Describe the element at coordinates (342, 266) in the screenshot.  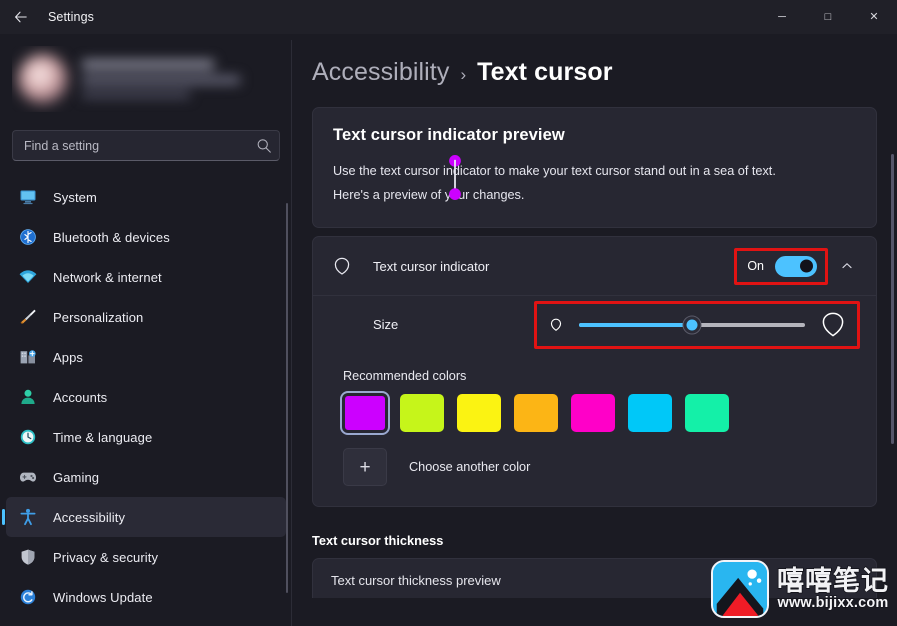
I see `text-cursor-indicator-icon` at that location.